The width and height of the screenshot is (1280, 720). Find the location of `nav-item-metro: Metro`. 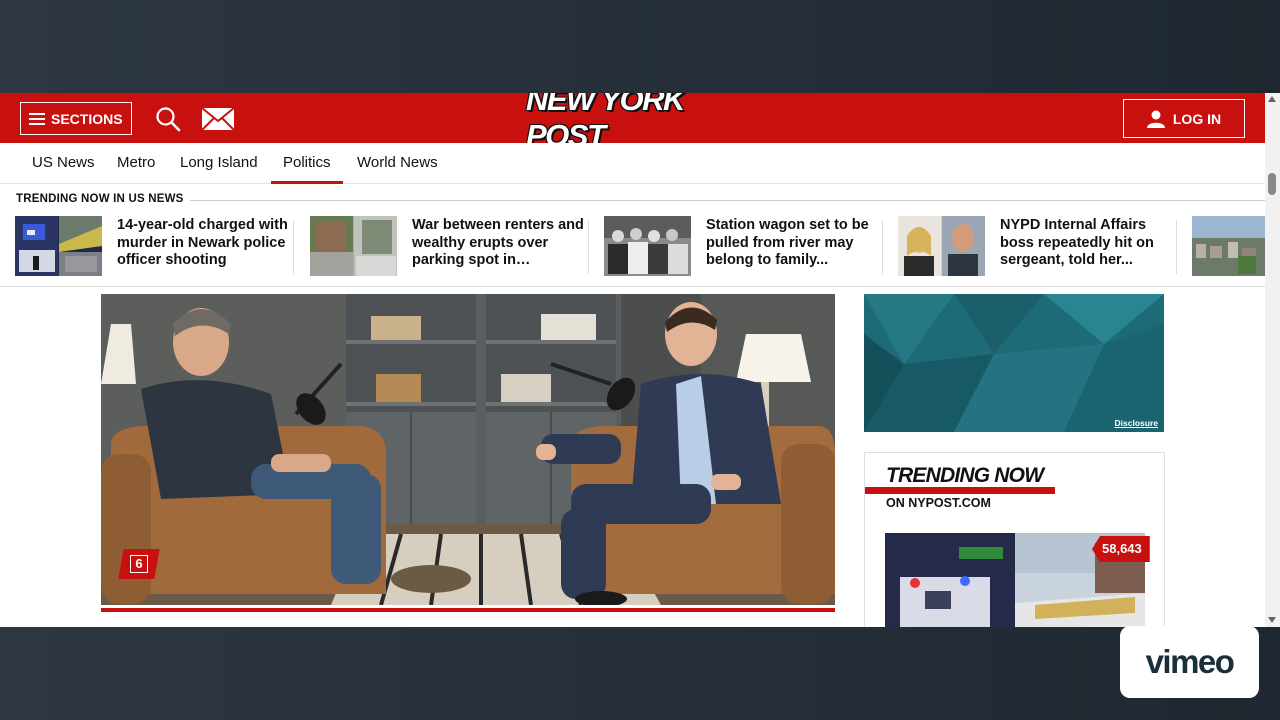

nav-item-metro: Metro is located at coordinates (136, 163).